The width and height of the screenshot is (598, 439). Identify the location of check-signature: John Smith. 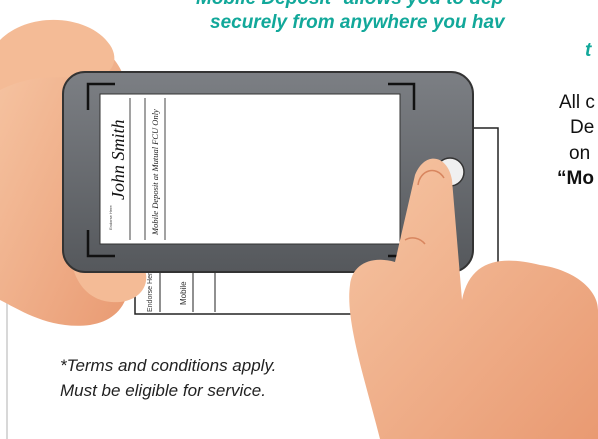
(118, 160).